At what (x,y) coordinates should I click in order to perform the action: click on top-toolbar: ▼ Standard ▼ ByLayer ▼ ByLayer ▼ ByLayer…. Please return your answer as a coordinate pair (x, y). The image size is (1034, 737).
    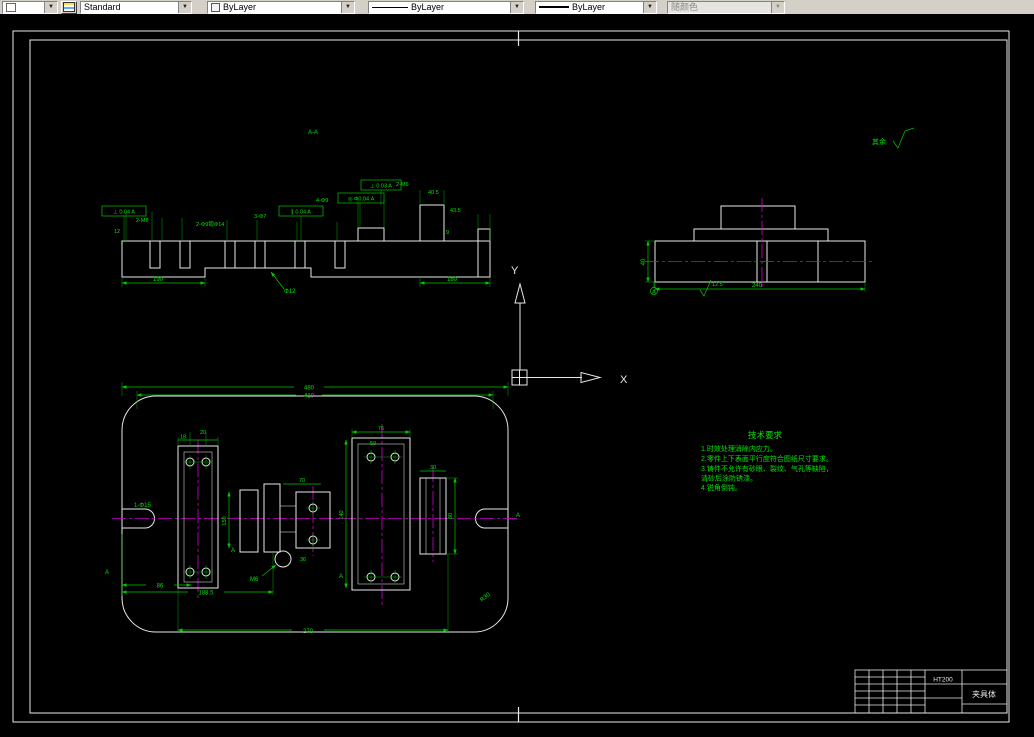
    Looking at the image, I should click on (517, 7).